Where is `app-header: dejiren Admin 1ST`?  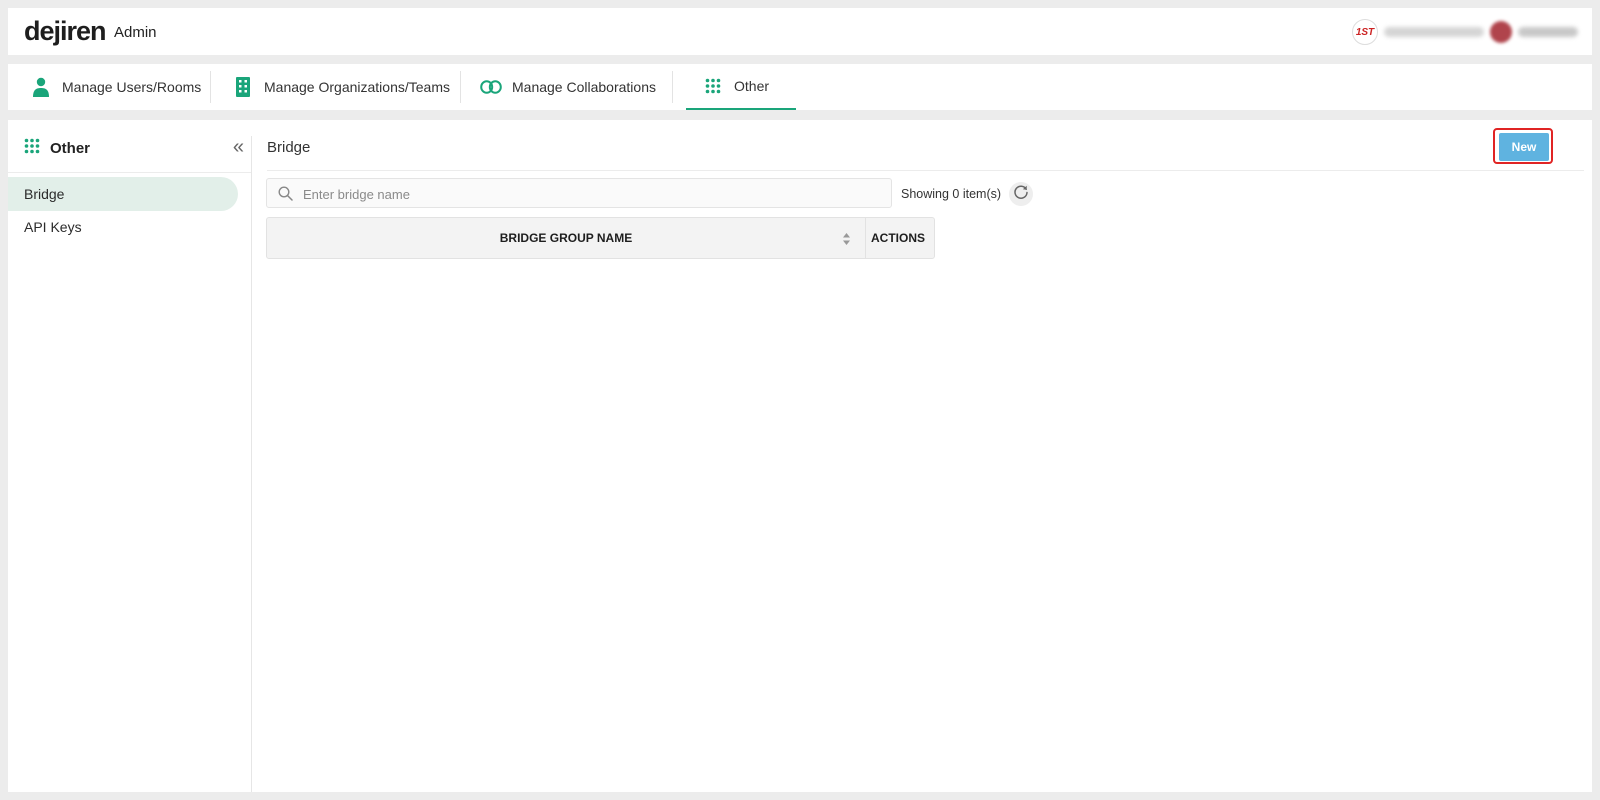 app-header: dejiren Admin 1ST is located at coordinates (800, 31).